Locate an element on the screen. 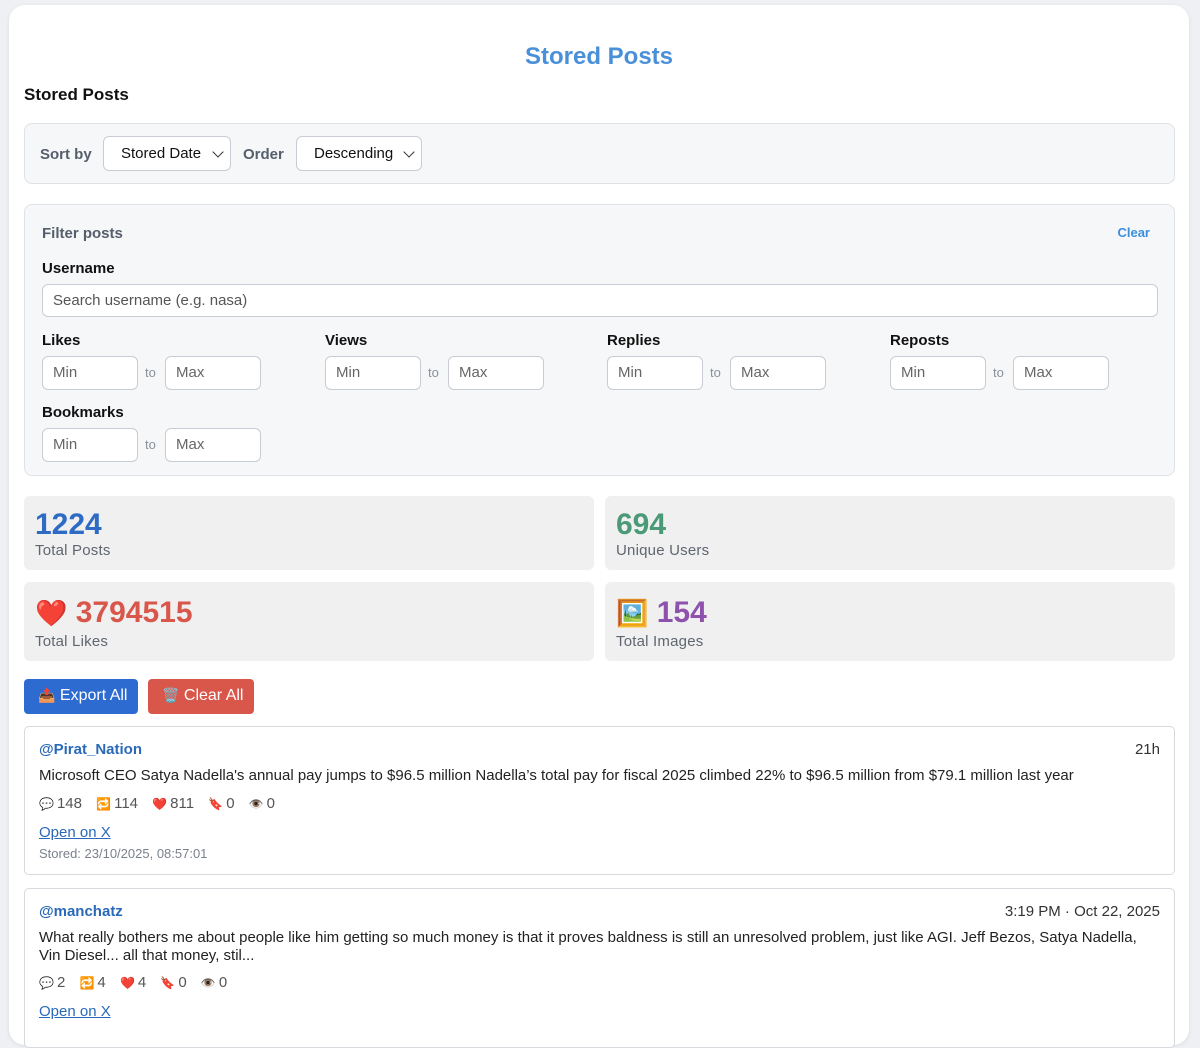 Image resolution: width=1200 pixels, height=1048 pixels. likes-min-input: Min is located at coordinates (90, 373).